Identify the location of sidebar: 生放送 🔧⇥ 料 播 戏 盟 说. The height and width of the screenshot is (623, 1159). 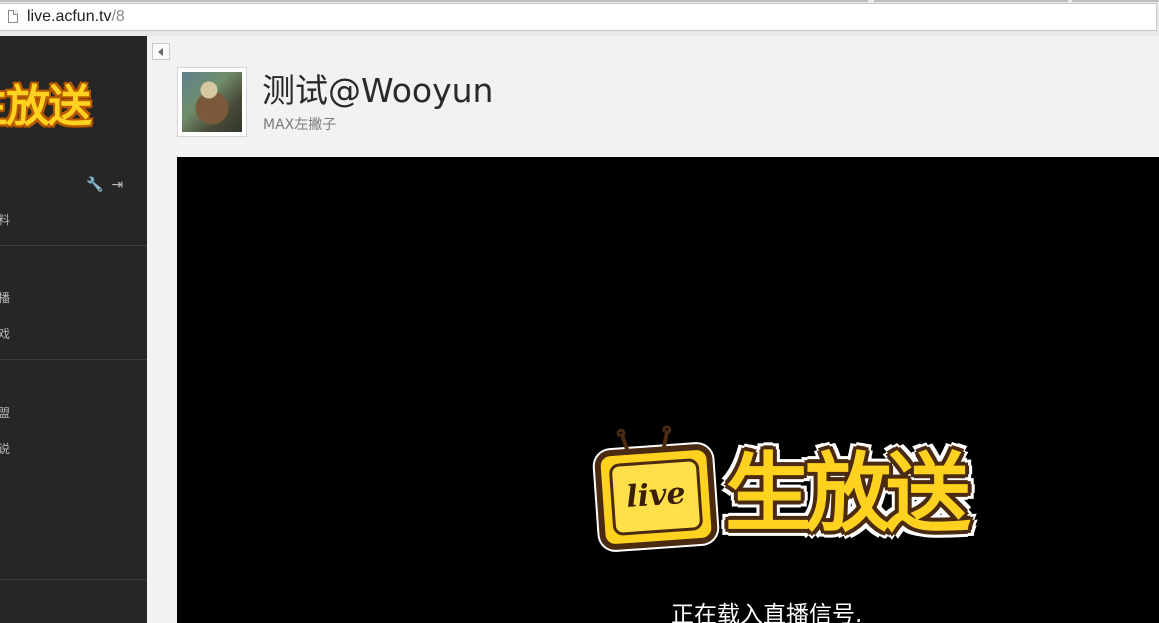
(73, 329).